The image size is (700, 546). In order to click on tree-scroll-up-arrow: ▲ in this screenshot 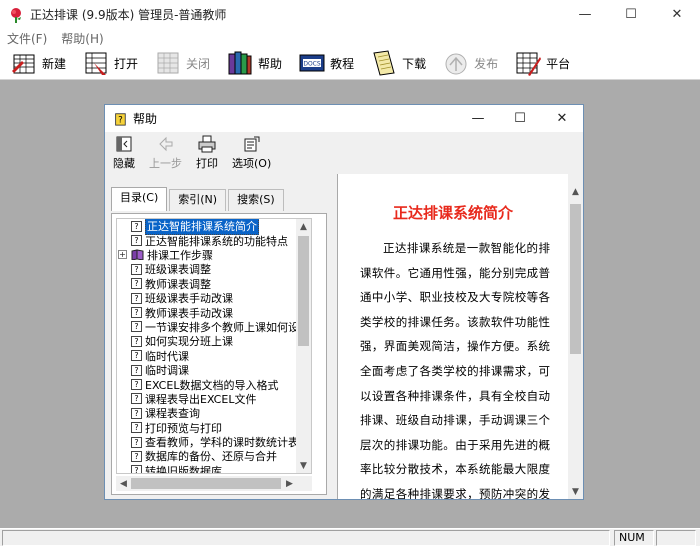, I will do `click(303, 226)`.